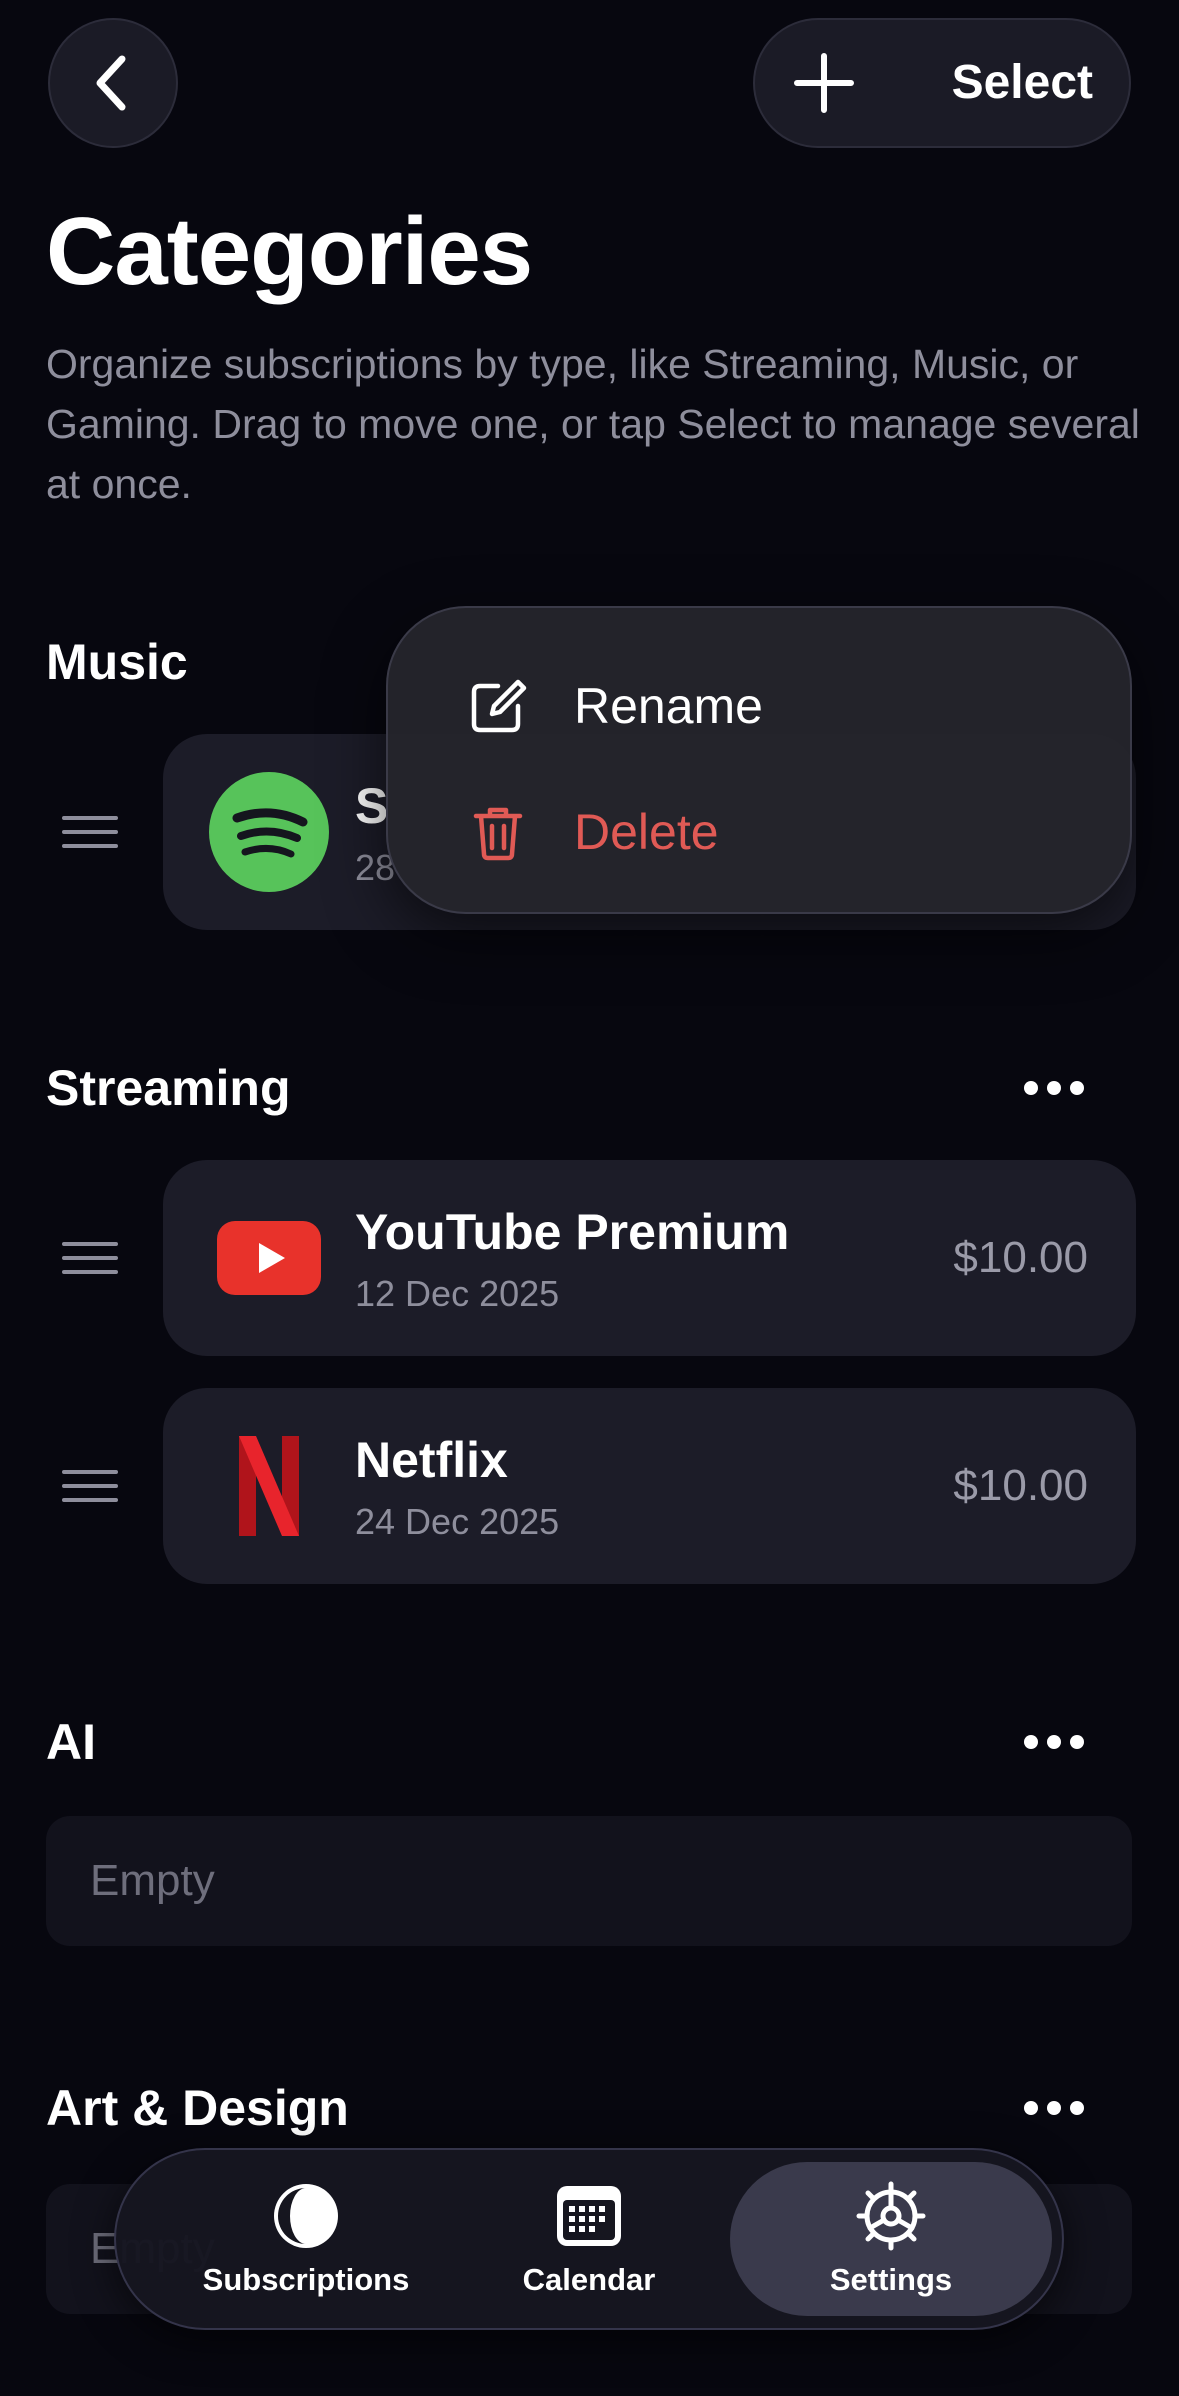 Image resolution: width=1179 pixels, height=2396 pixels. I want to click on tab-subscriptions: Subscriptions, so click(306, 2239).